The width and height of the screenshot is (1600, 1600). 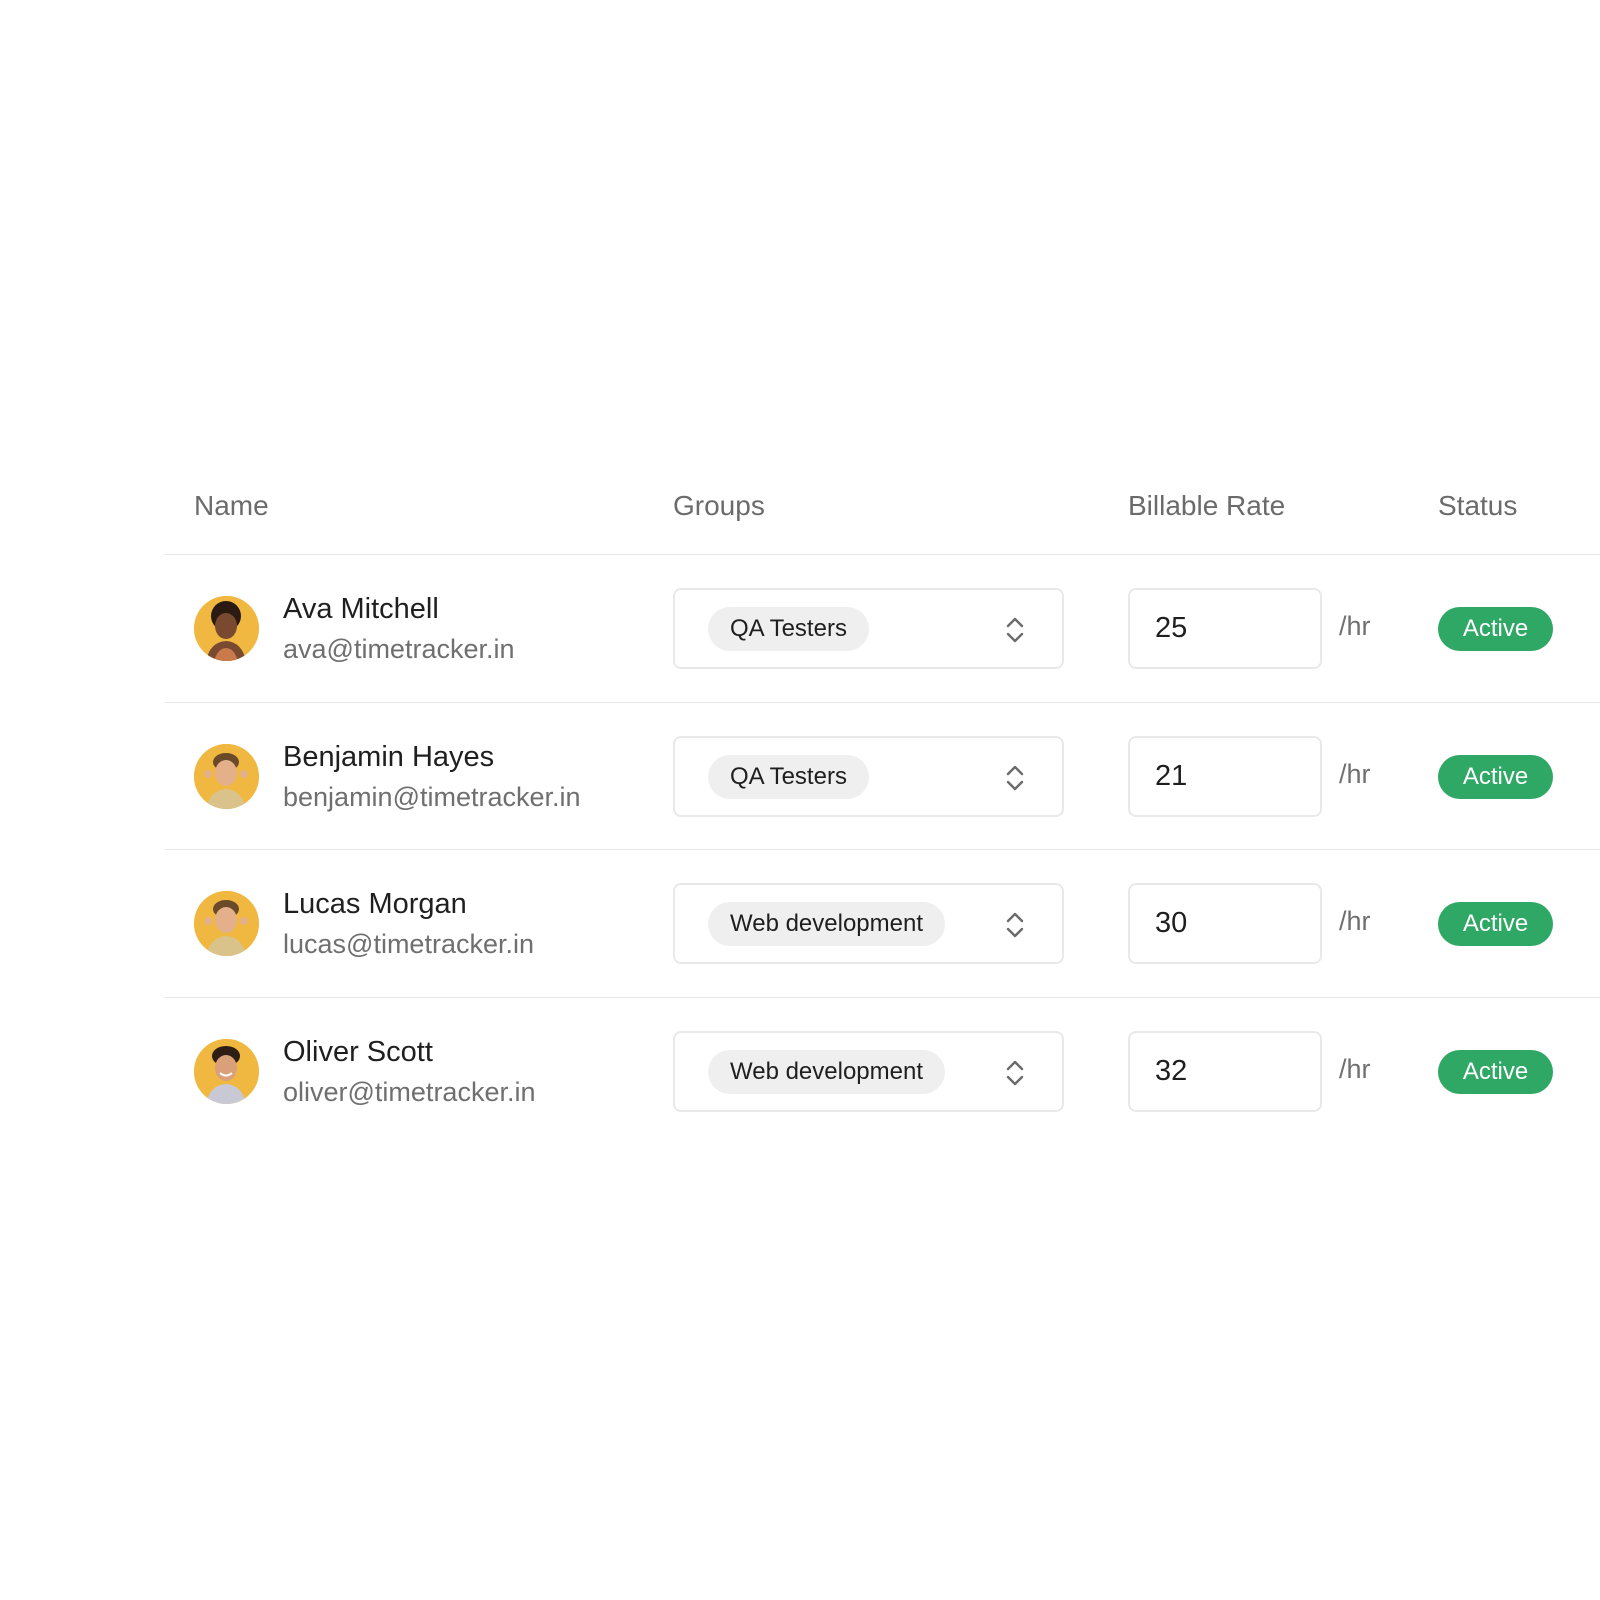 What do you see at coordinates (1207, 505) in the screenshot?
I see `column-header-billable-rate: Billable Rate` at bounding box center [1207, 505].